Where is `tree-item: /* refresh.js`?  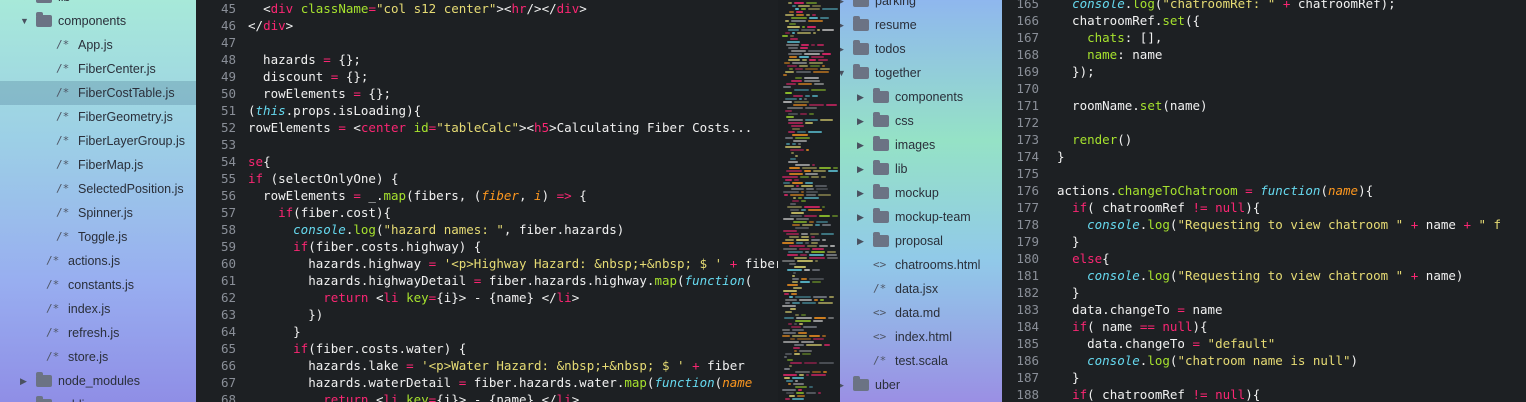 tree-item: /* refresh.js is located at coordinates (98, 333).